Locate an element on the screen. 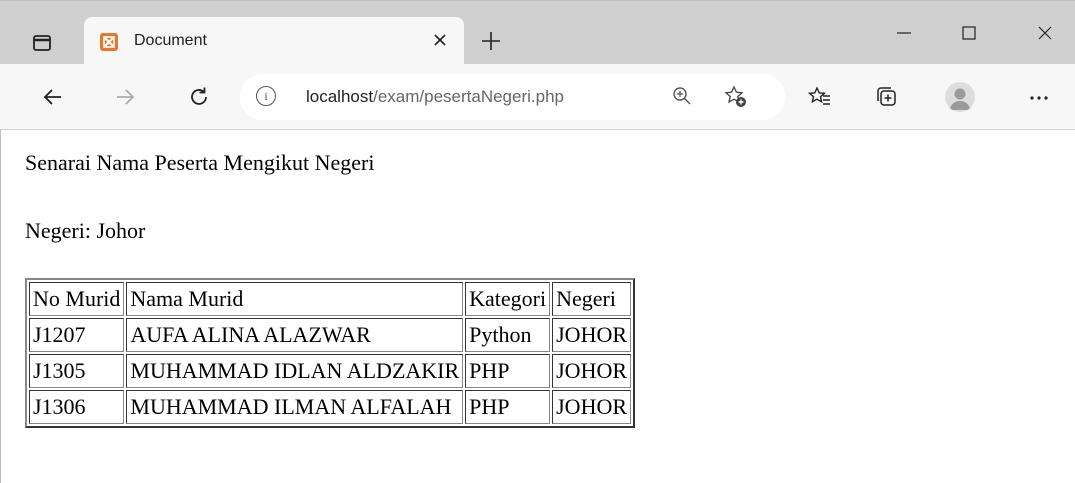 The width and height of the screenshot is (1075, 483). maximize-icon is located at coordinates (969, 33).